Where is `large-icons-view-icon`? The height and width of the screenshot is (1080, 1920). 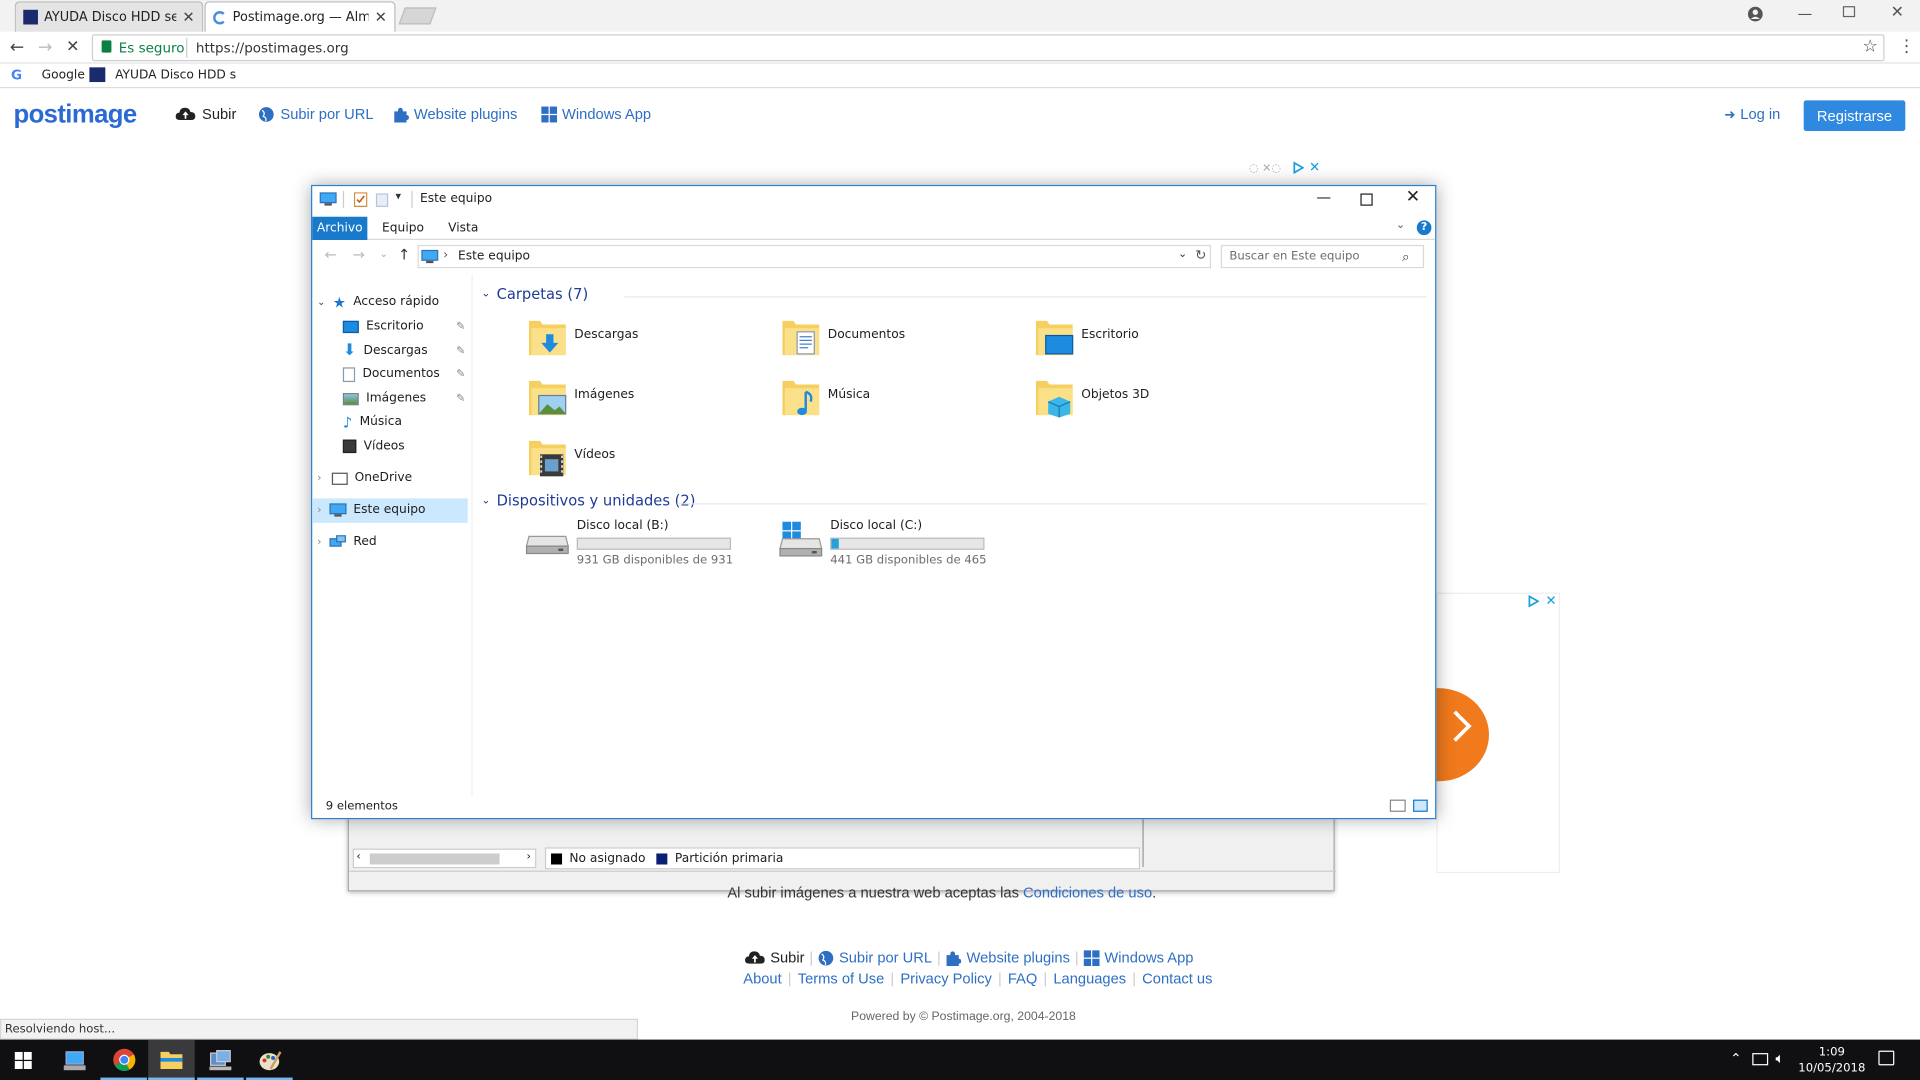 large-icons-view-icon is located at coordinates (1420, 805).